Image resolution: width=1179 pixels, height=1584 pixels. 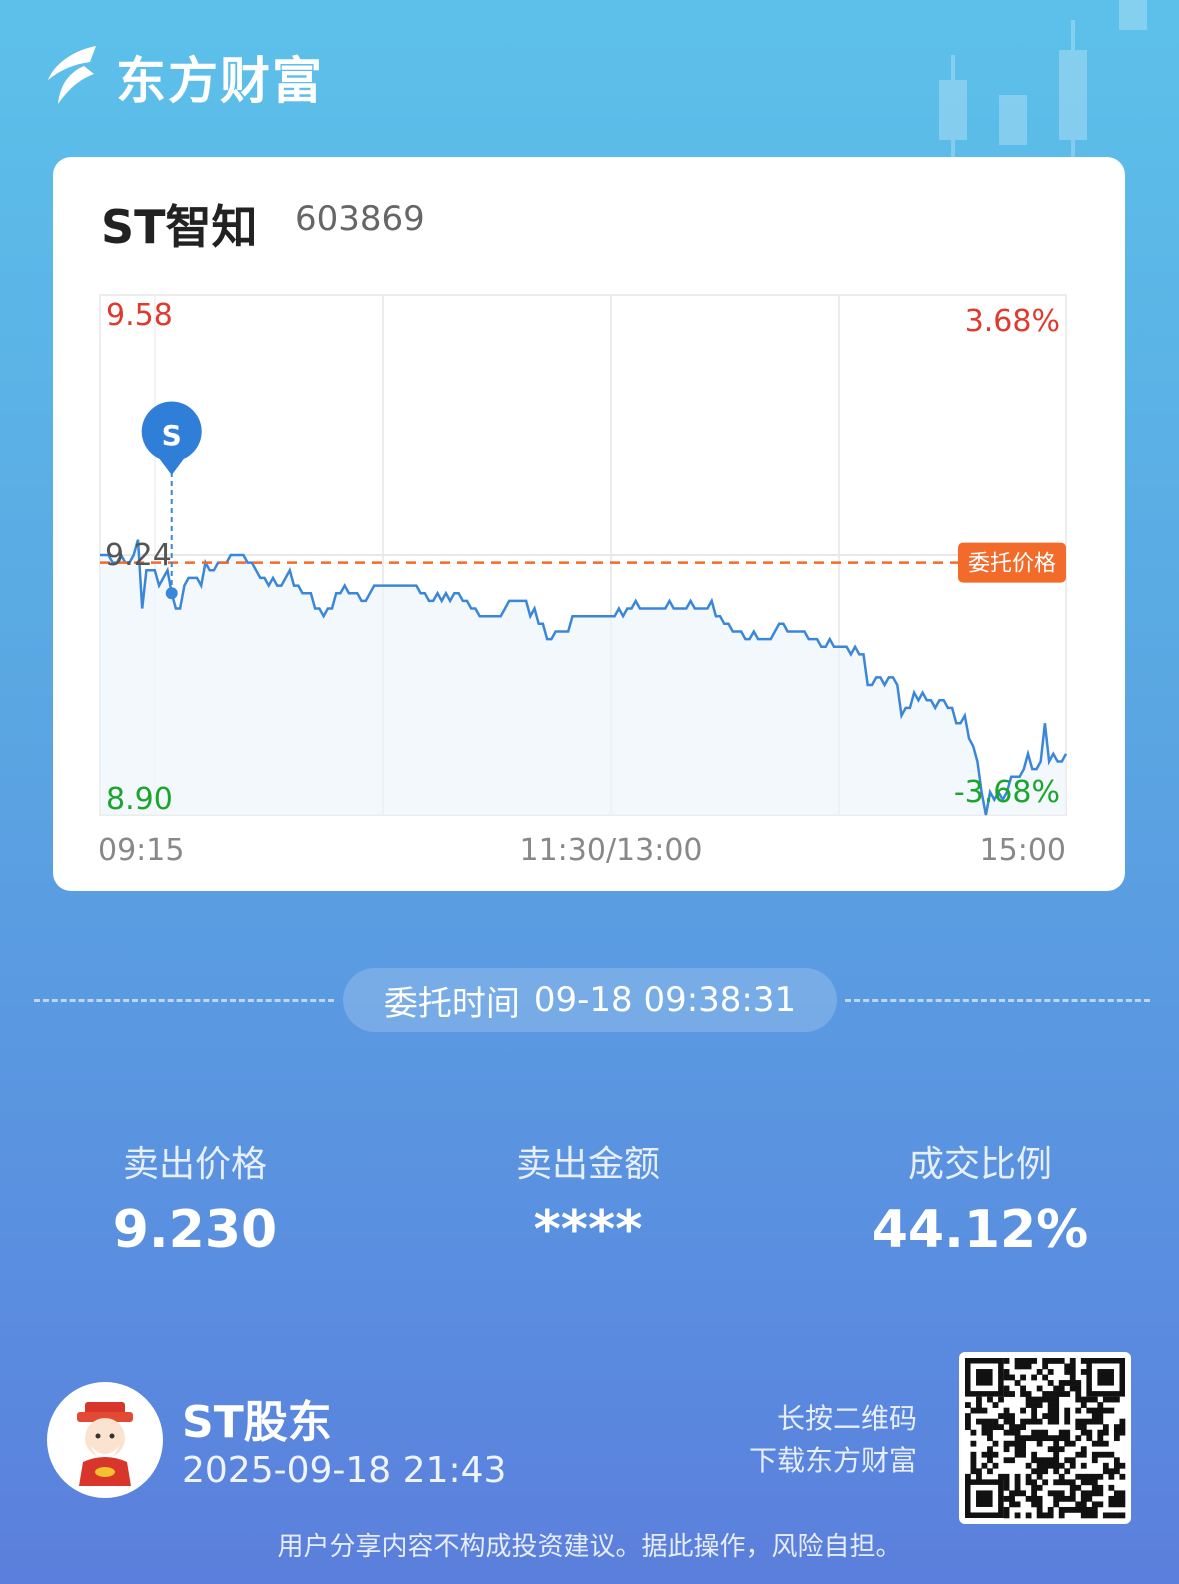 I want to click on order-time-value: 09-18 09:38:31, so click(x=665, y=1000).